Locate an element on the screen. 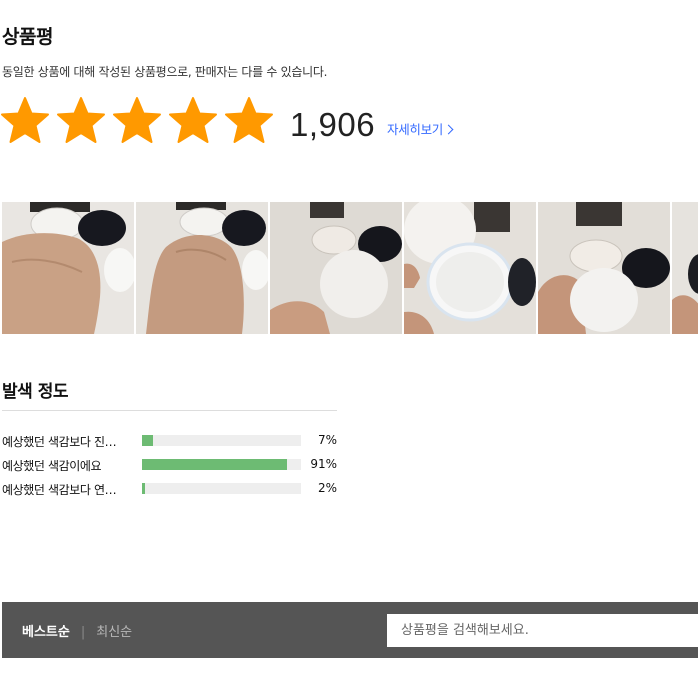 The width and height of the screenshot is (698, 698). review-notice: 동일한 상품에 대해 작성된 상품평으로, 판매자는 다를 수 있습니다. is located at coordinates (165, 72).